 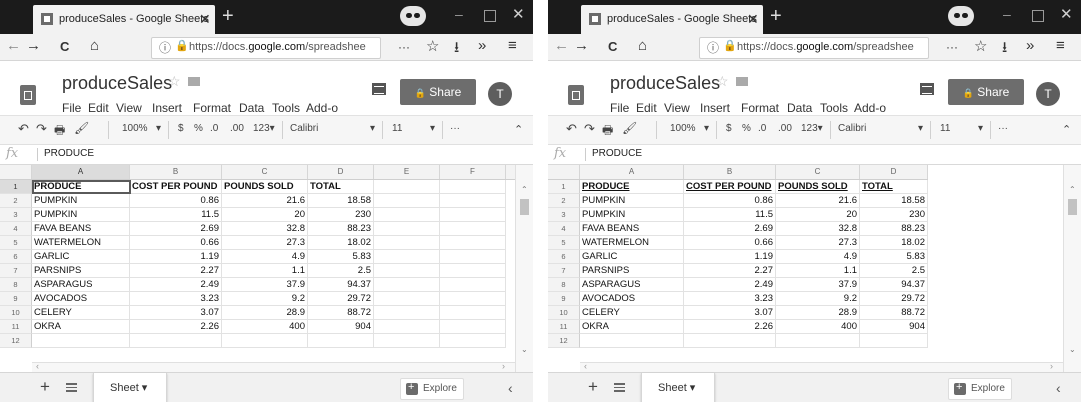 I want to click on tab-close-icon: ✕, so click(x=753, y=19).